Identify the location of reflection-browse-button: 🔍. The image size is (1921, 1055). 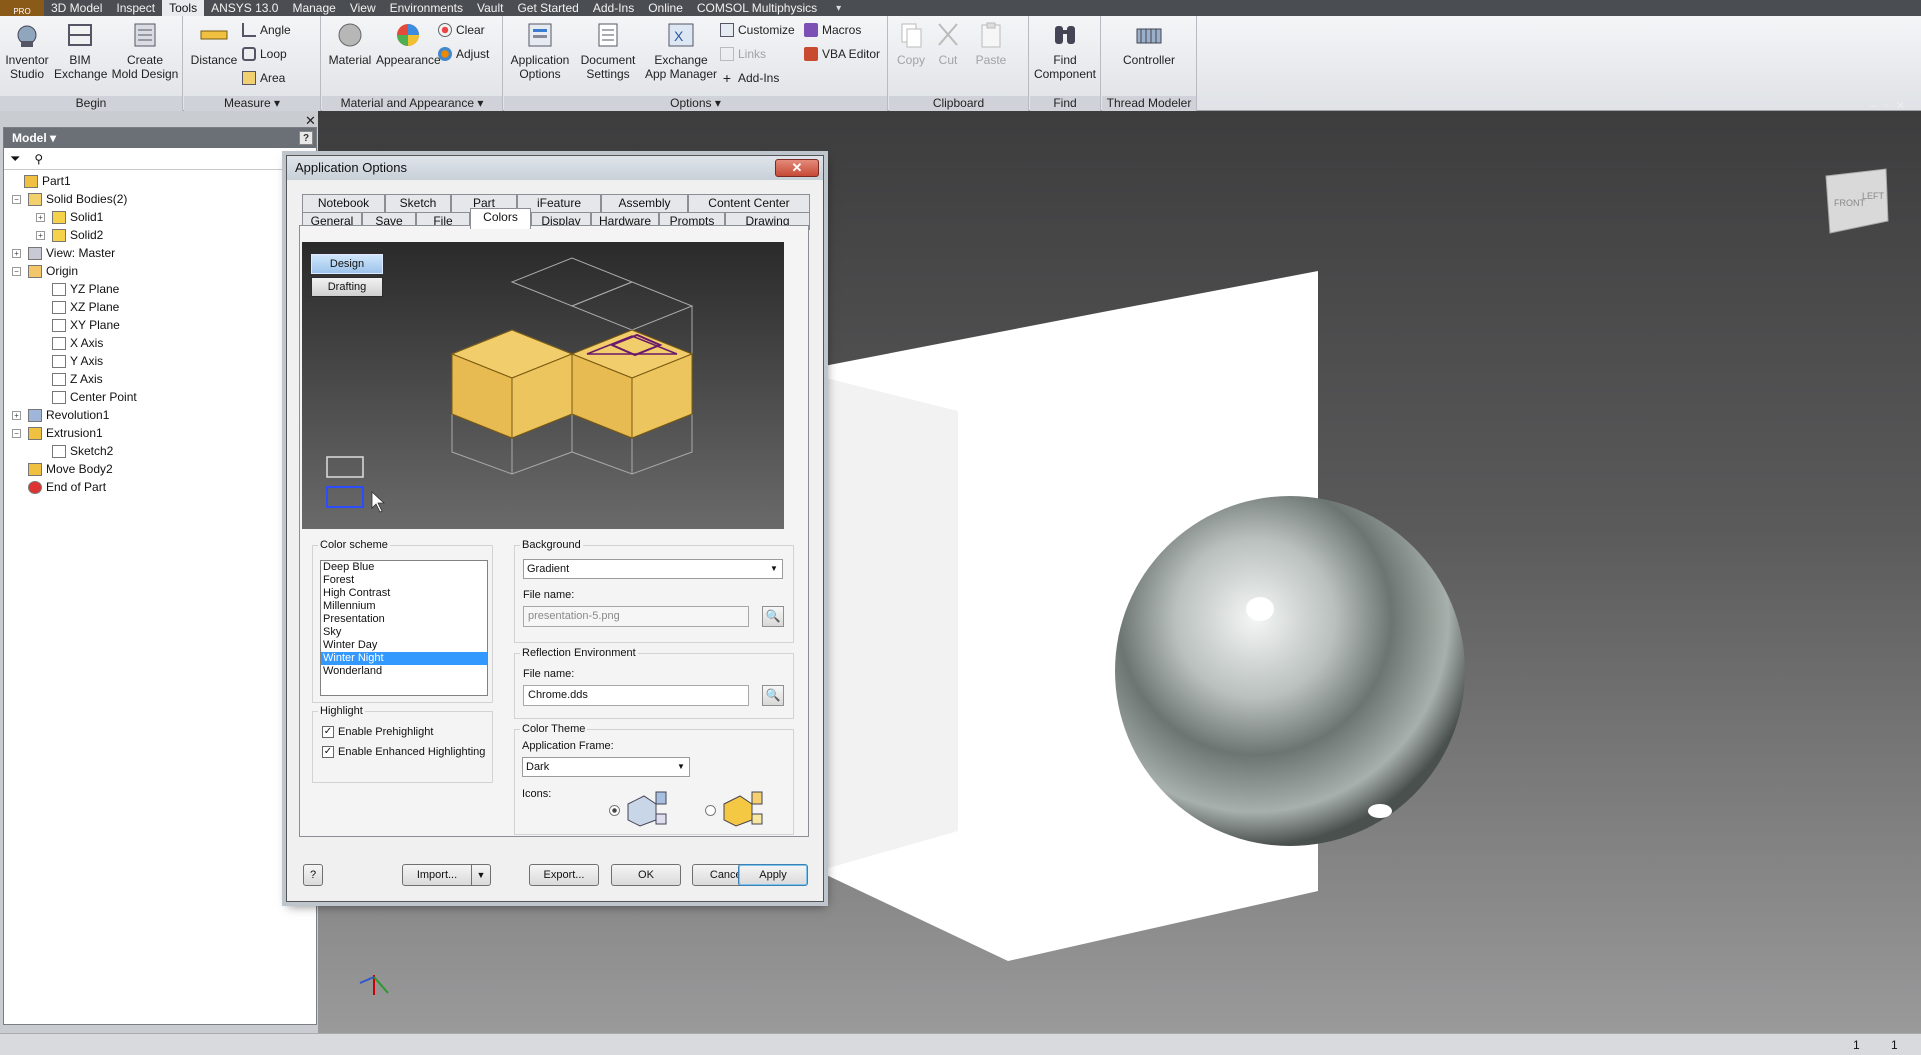
(773, 695).